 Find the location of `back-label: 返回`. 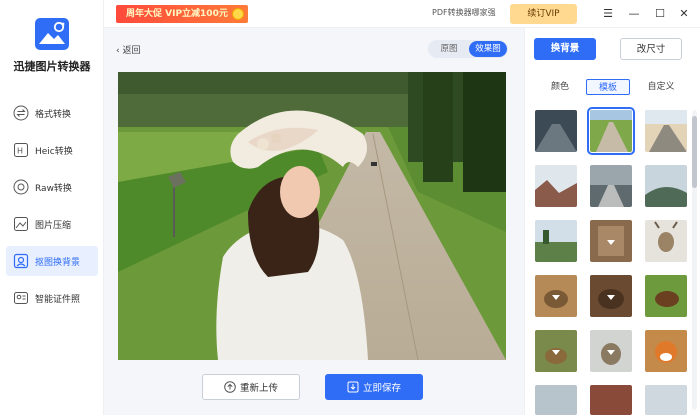

back-label: 返回 is located at coordinates (131, 51).